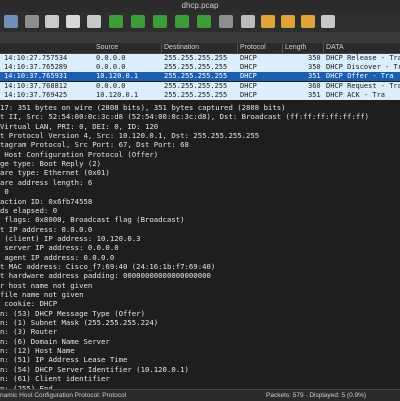 The width and height of the screenshot is (400, 401). Describe the element at coordinates (200, 38) in the screenshot. I see `display-filter-bar` at that location.